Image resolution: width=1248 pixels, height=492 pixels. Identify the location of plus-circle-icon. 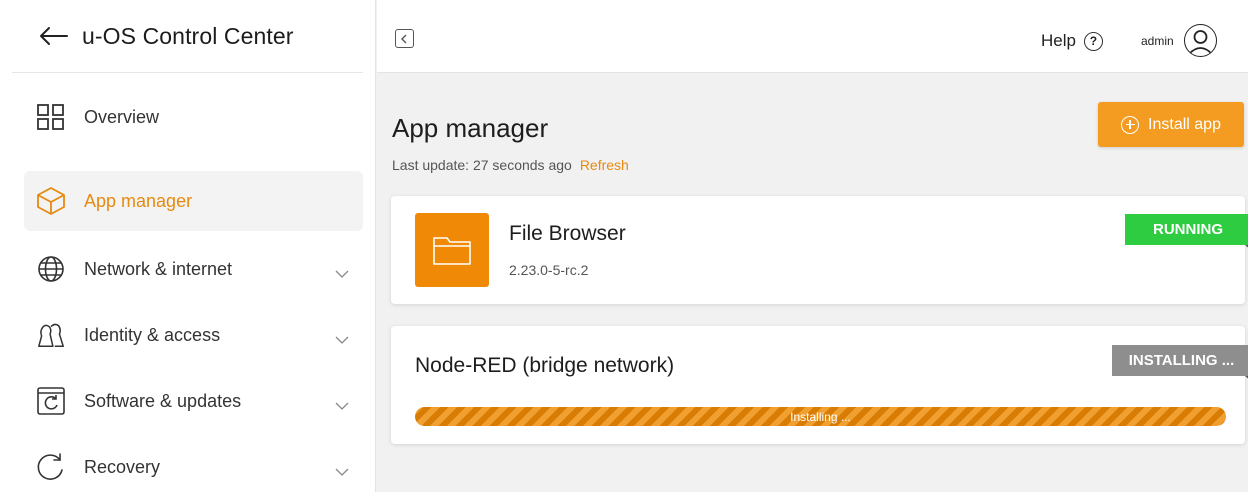
(1130, 124).